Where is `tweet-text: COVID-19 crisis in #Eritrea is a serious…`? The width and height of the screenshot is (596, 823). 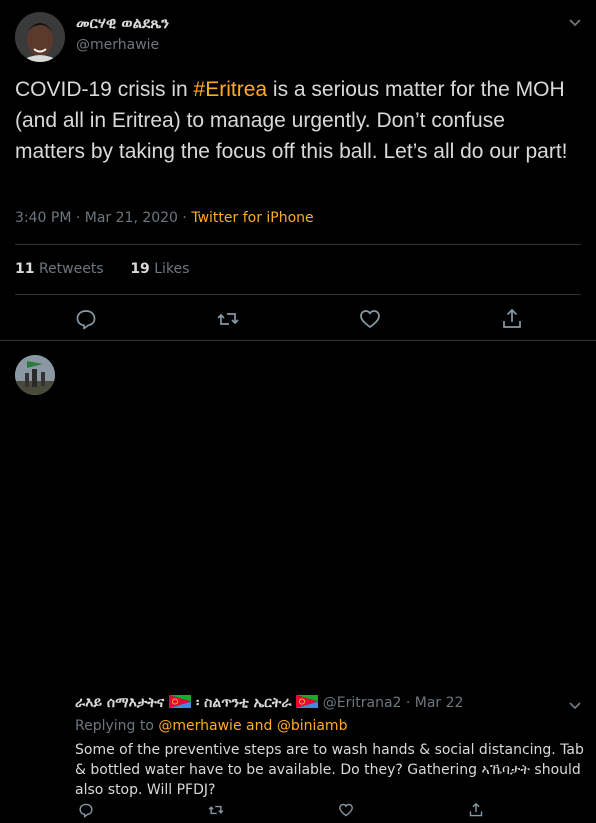 tweet-text: COVID-19 crisis in #Eritrea is a serious… is located at coordinates (295, 120).